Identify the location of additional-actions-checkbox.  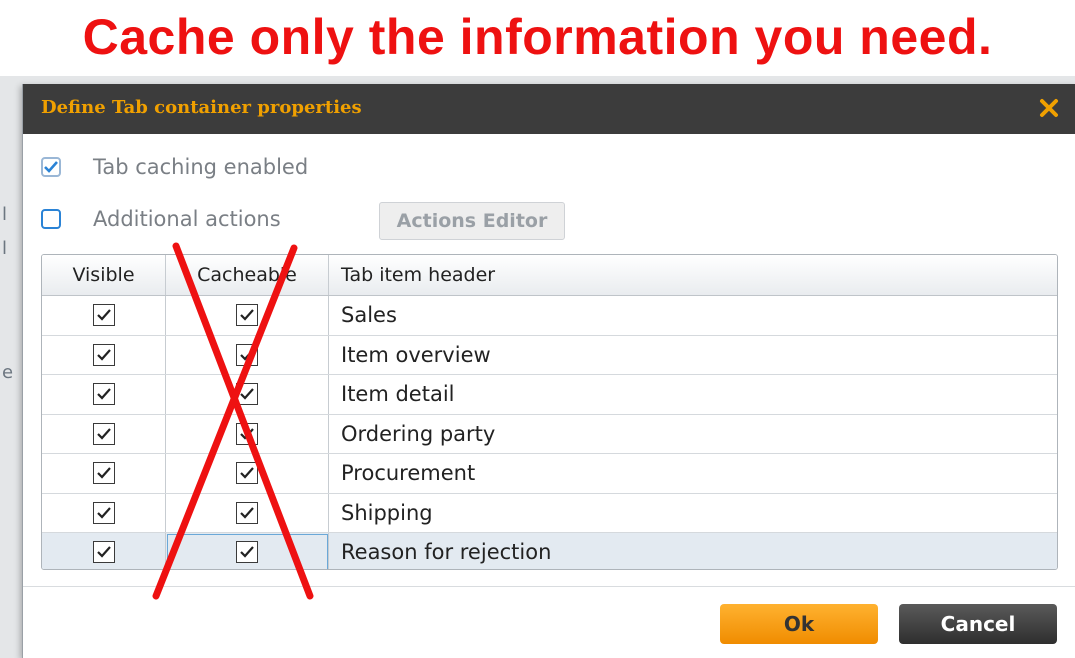
(51, 219).